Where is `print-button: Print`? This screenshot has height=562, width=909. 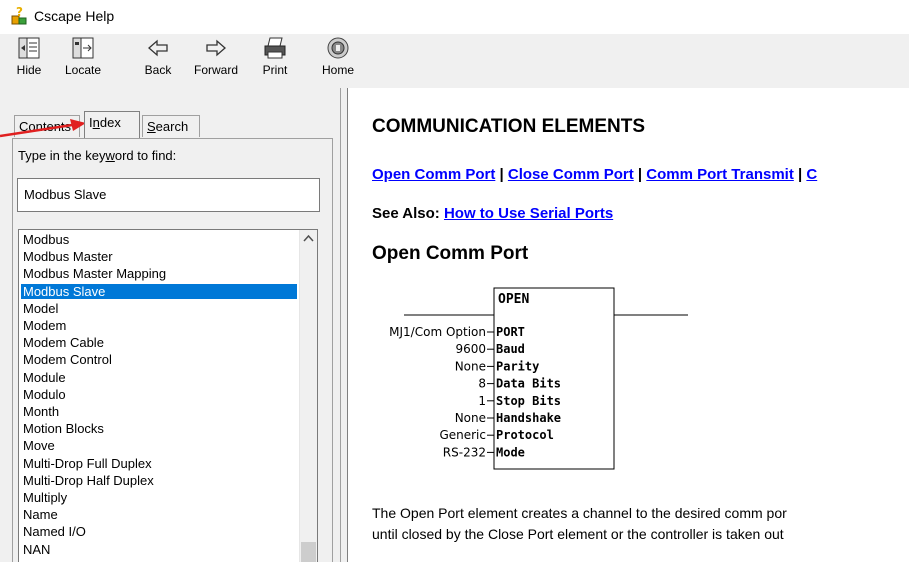 print-button: Print is located at coordinates (275, 61).